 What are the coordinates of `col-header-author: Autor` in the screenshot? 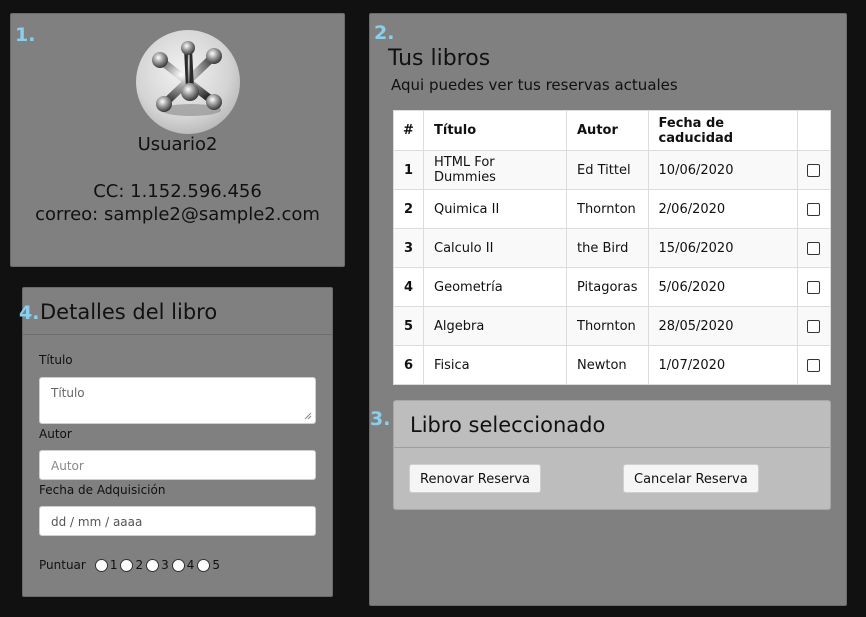 It's located at (607, 130).